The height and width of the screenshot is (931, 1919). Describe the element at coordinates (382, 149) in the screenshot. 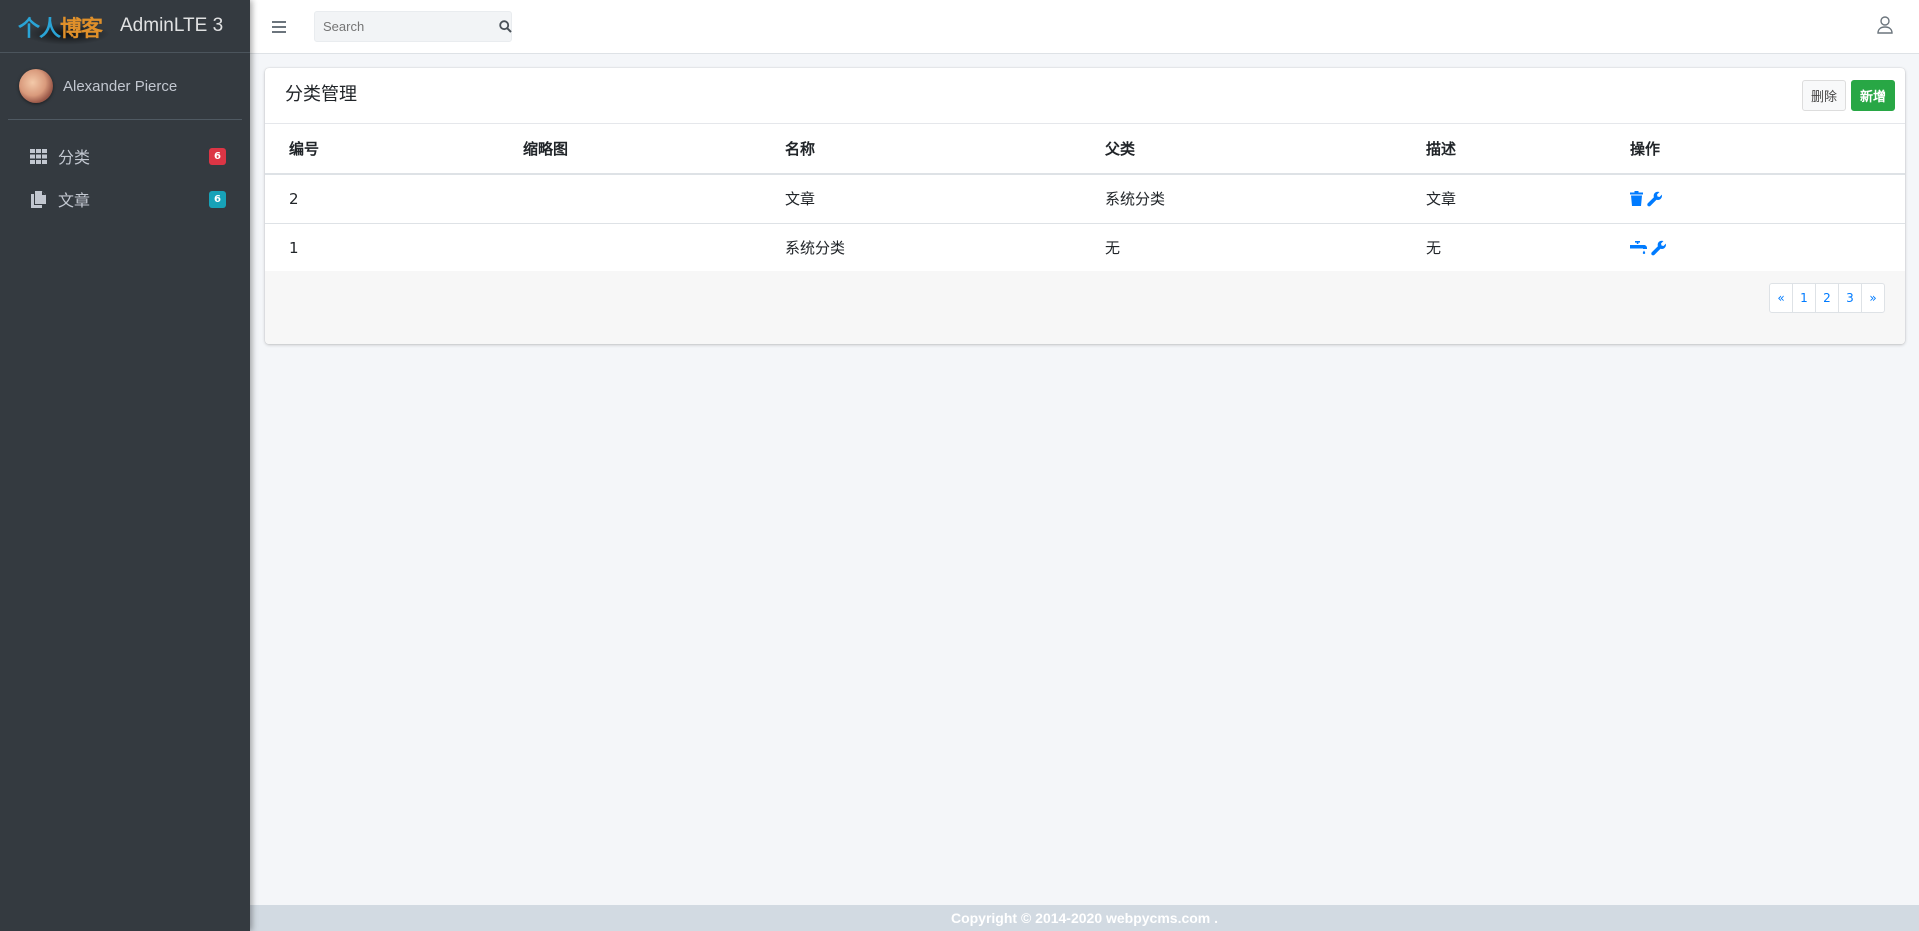

I see `column-header-id: 编号` at that location.